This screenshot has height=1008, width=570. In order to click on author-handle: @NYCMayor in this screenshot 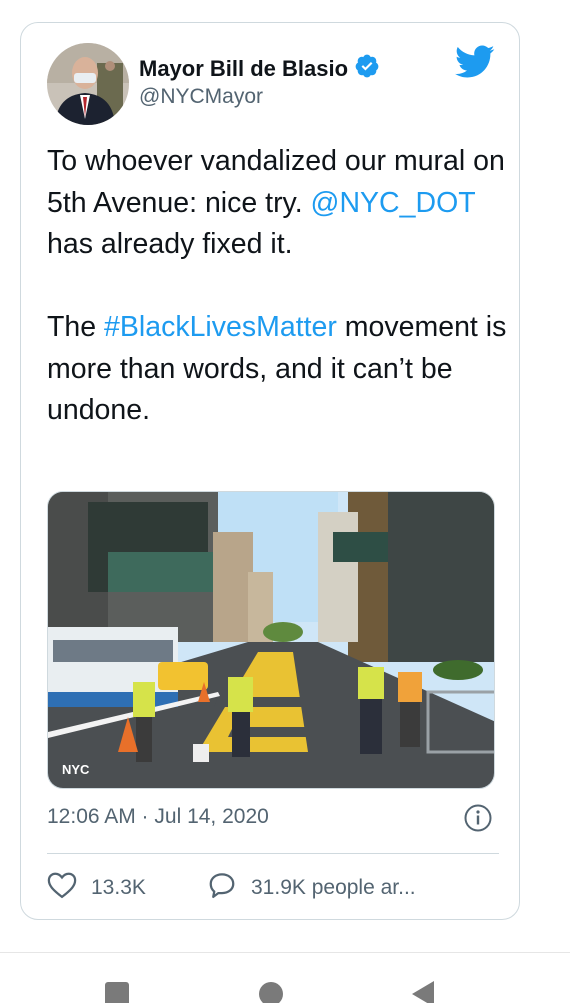, I will do `click(201, 97)`.